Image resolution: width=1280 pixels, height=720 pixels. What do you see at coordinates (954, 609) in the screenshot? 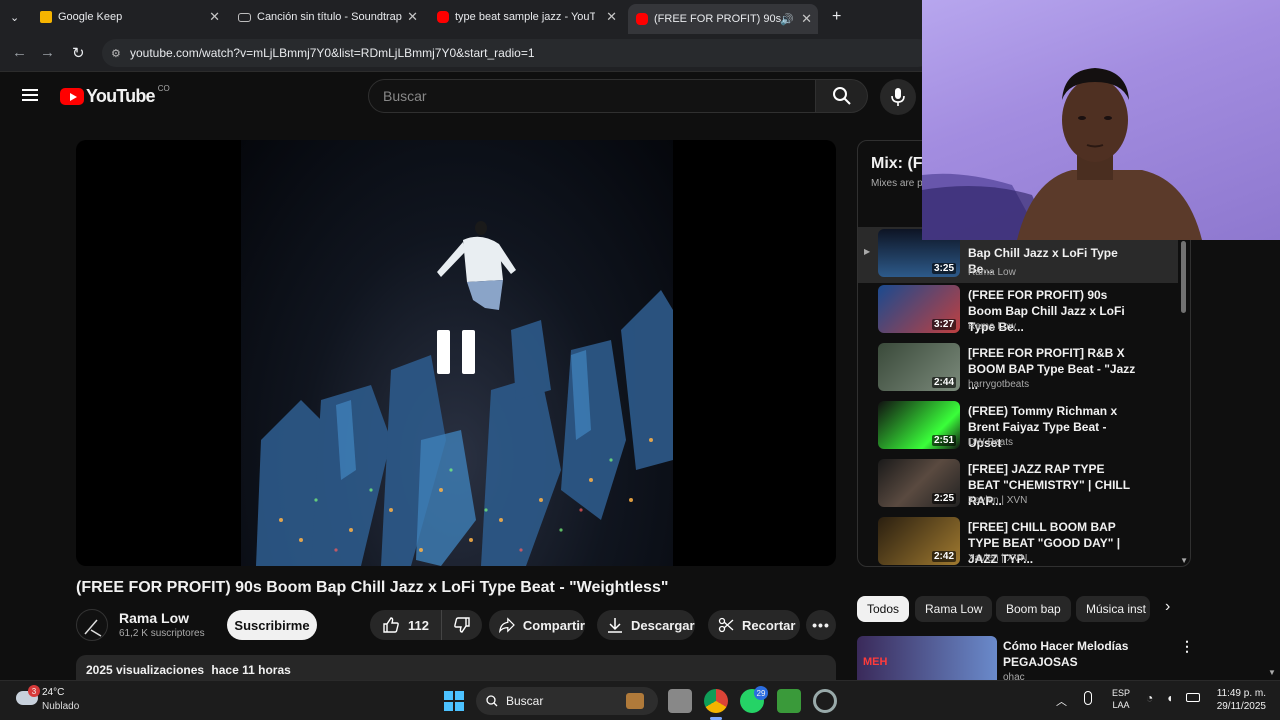
I see `chip-rama-low: Rama Low` at bounding box center [954, 609].